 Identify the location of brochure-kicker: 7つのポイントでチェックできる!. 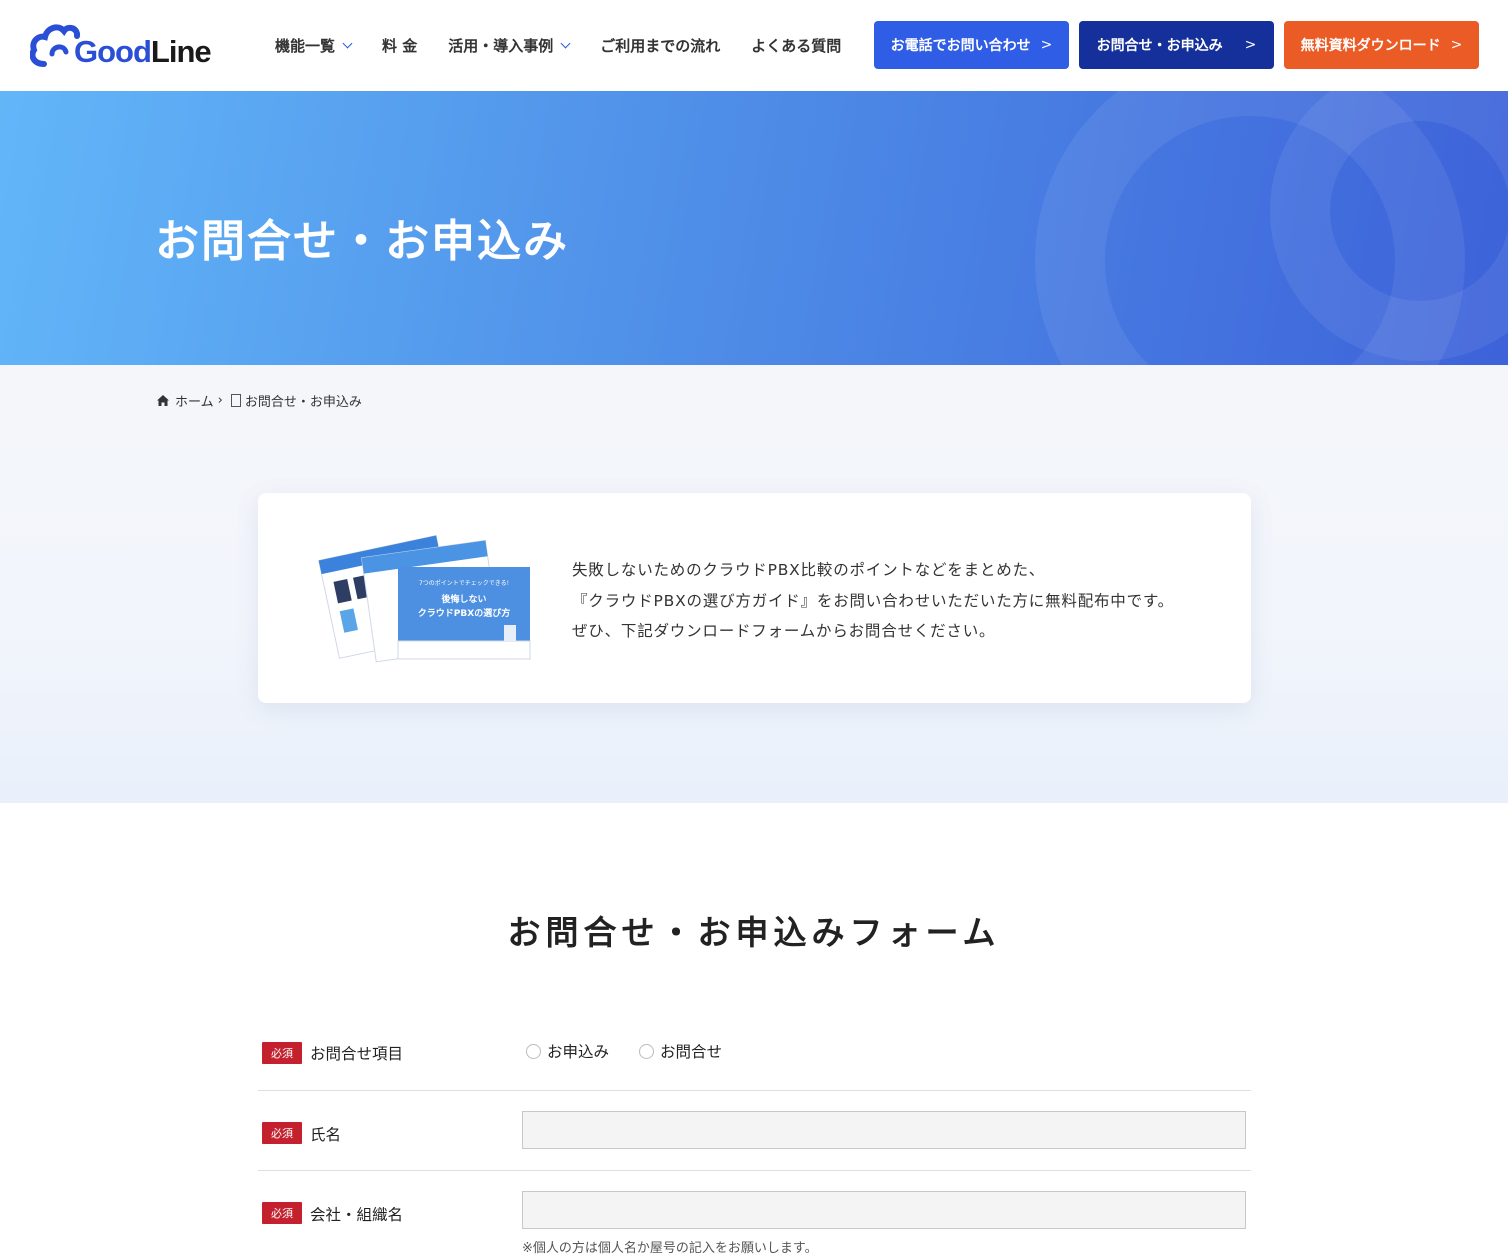
(464, 583).